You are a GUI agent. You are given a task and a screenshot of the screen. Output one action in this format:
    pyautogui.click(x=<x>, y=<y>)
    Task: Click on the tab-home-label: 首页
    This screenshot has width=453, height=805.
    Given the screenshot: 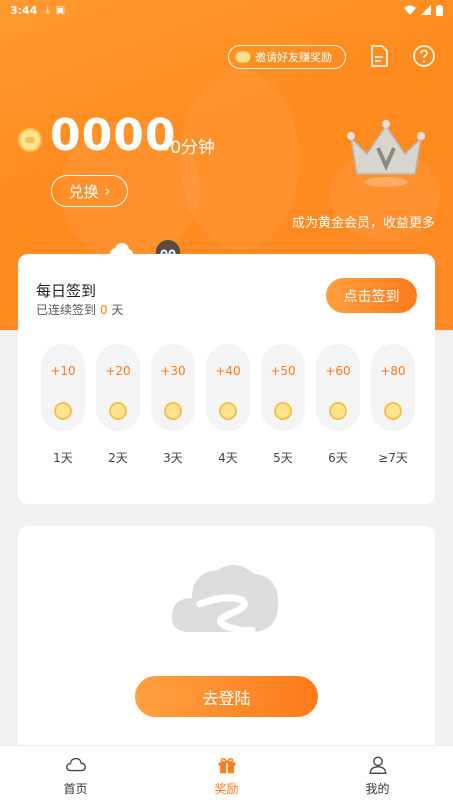 What is the action you would take?
    pyautogui.click(x=75, y=789)
    